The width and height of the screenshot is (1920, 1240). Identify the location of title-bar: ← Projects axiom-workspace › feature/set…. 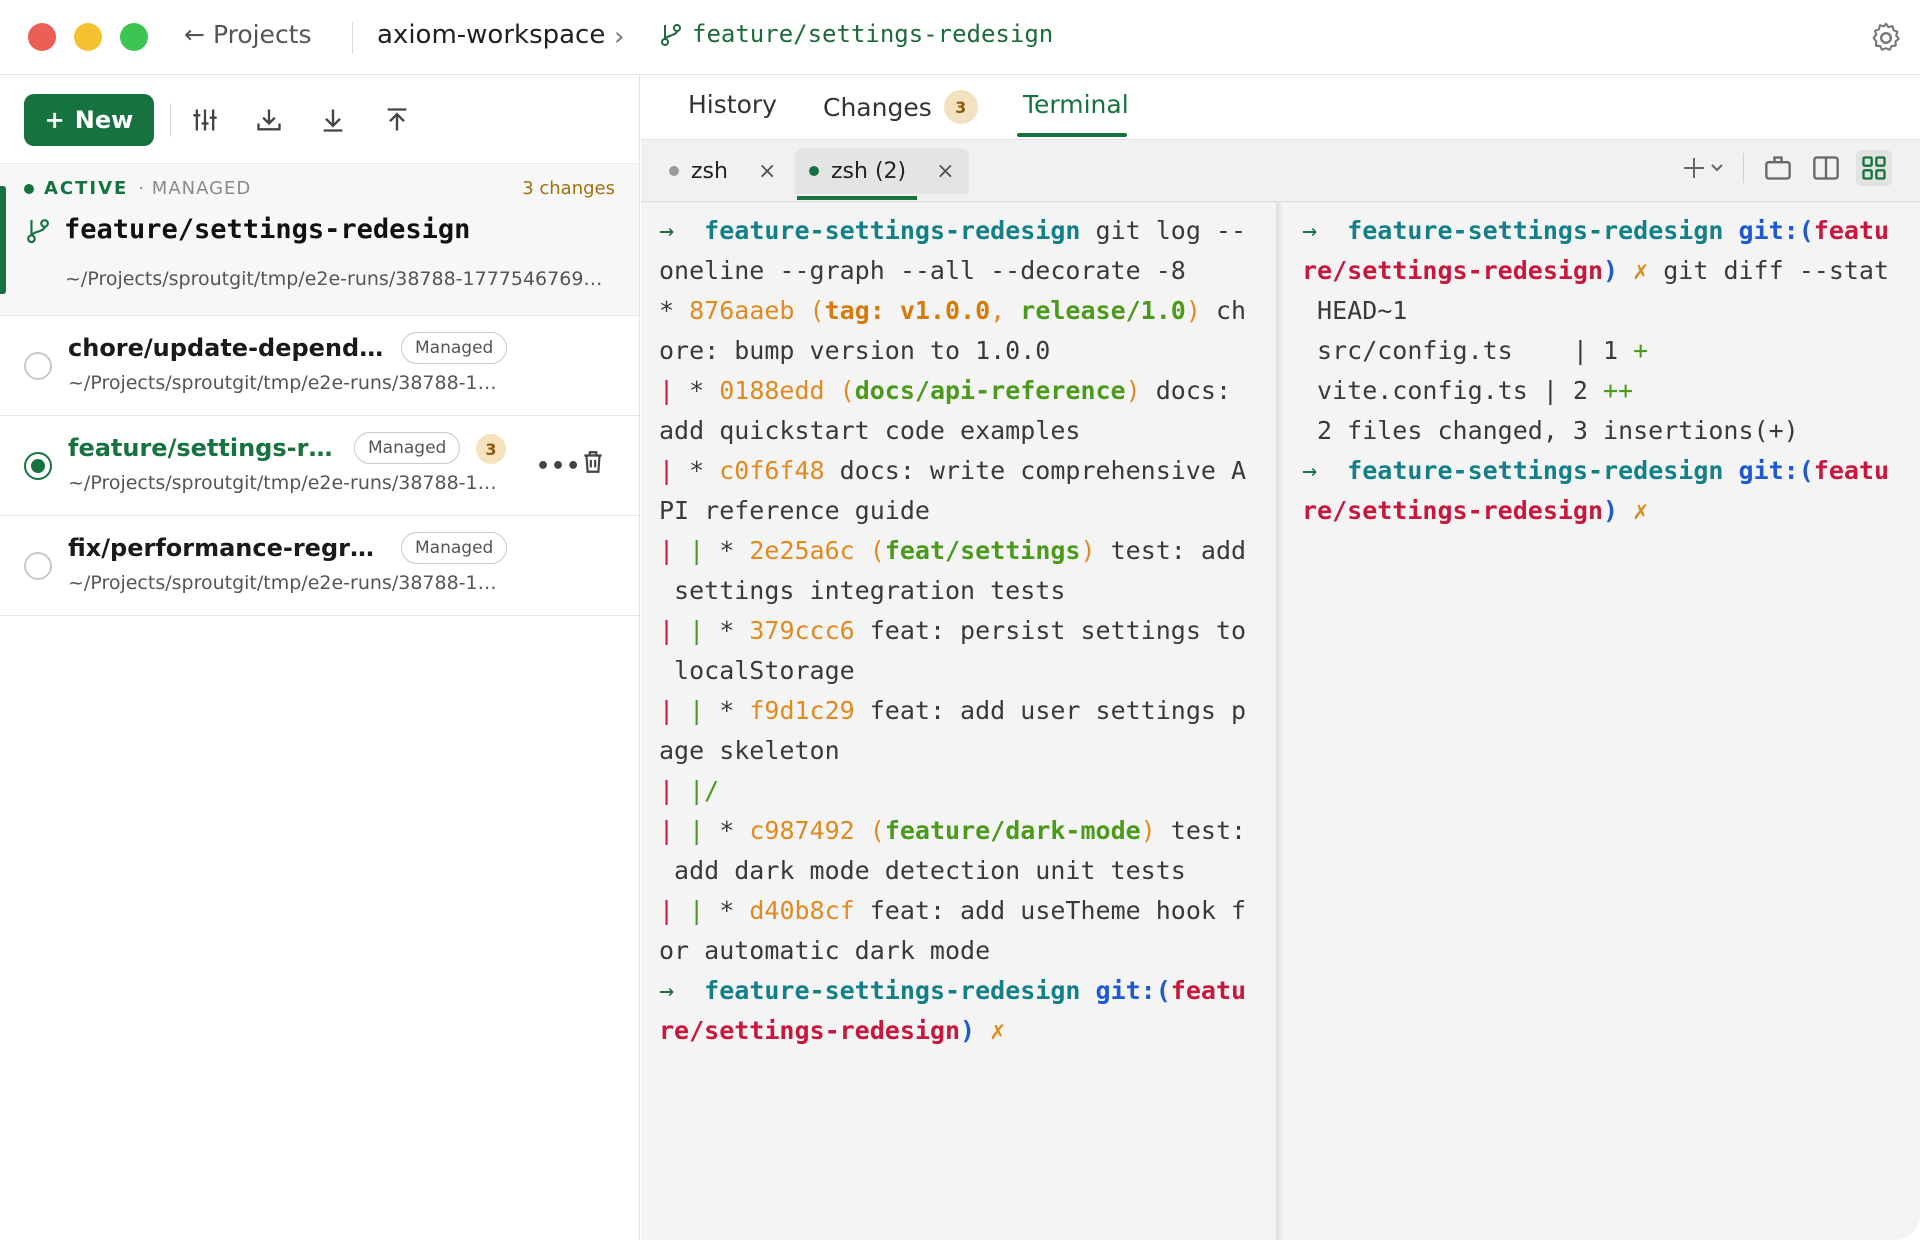
(960, 37).